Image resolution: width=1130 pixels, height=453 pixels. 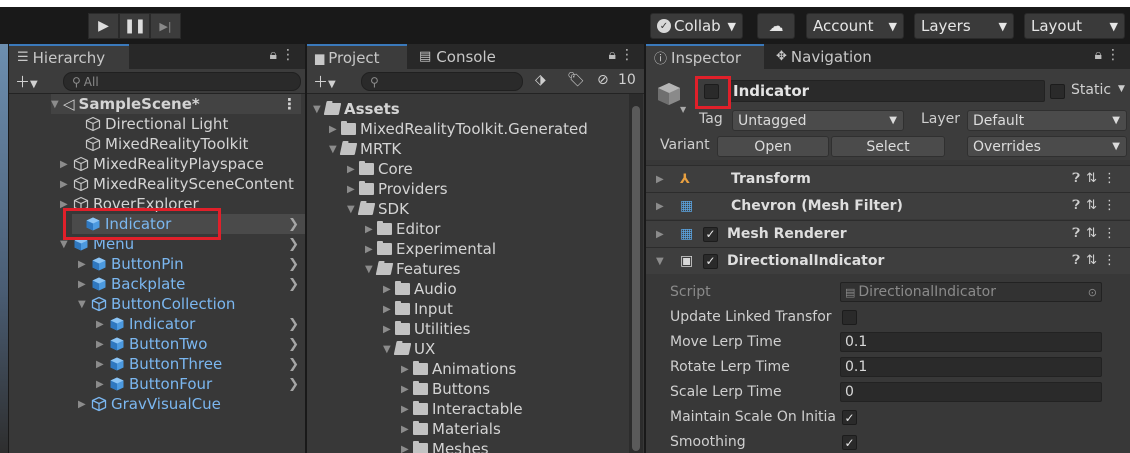 I want to click on collapse-arrow-icon: ▼, so click(x=66, y=244).